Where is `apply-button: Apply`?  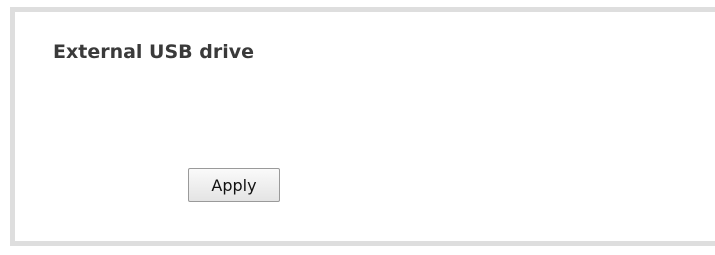 apply-button: Apply is located at coordinates (234, 185).